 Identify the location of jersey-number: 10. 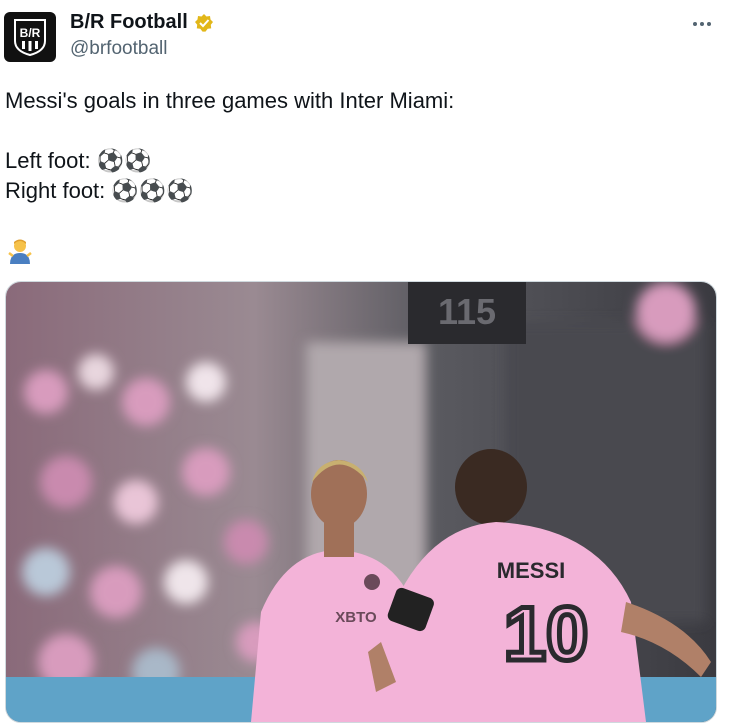
(546, 634).